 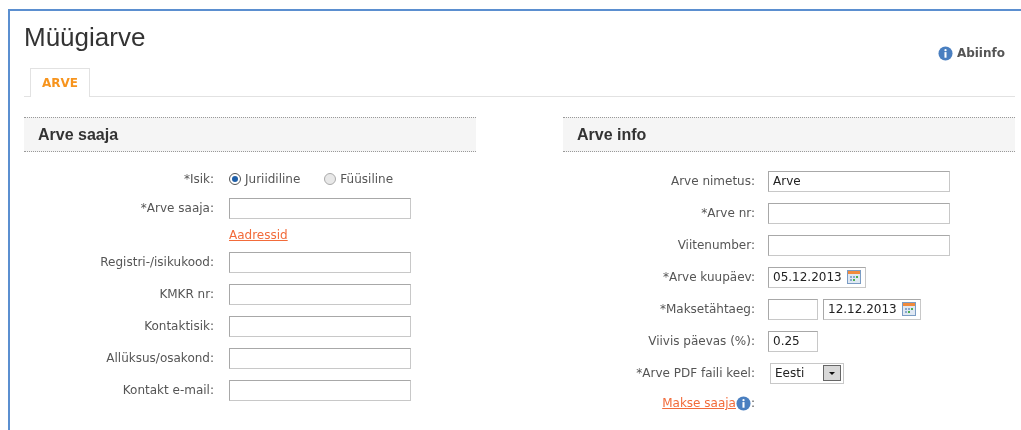 I want to click on field-label: Viivis päevas (%):, so click(x=701, y=341).